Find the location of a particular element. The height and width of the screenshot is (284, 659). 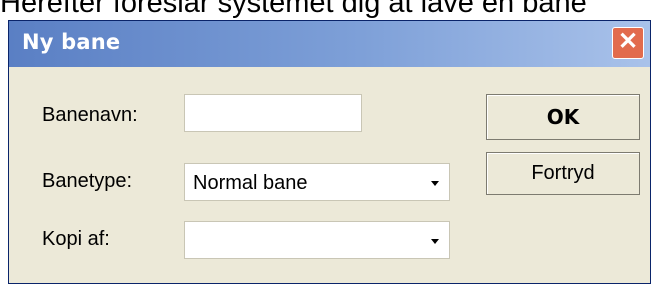

banenavn-input is located at coordinates (273, 113).